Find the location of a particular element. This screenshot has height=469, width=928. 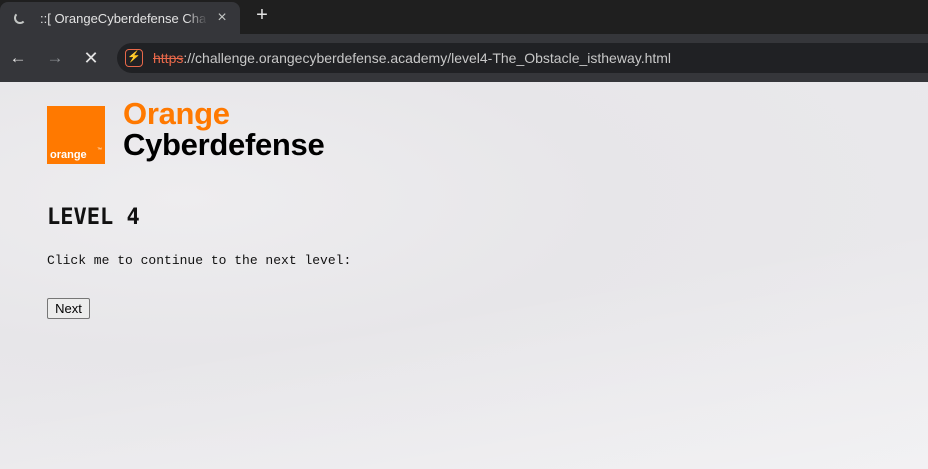

logo-square-text: orange is located at coordinates (68, 155).